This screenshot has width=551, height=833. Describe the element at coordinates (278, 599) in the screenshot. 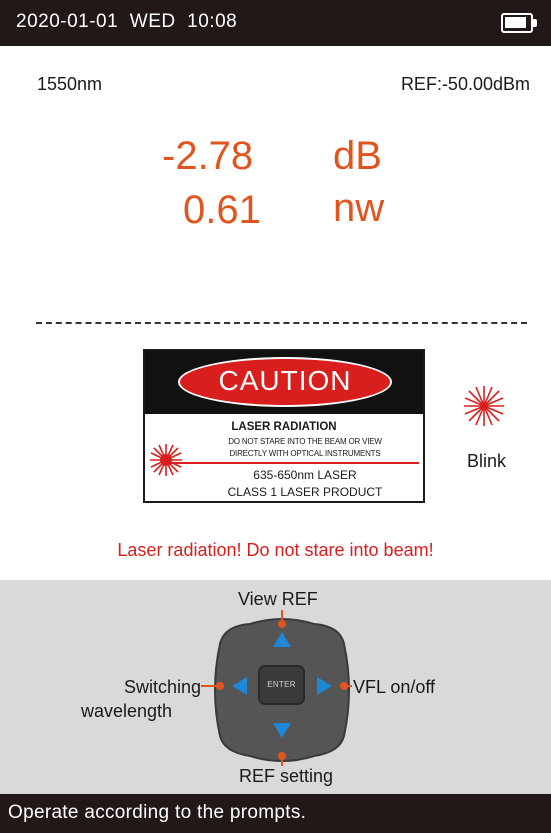

I see `view-ref-label: View REF` at that location.